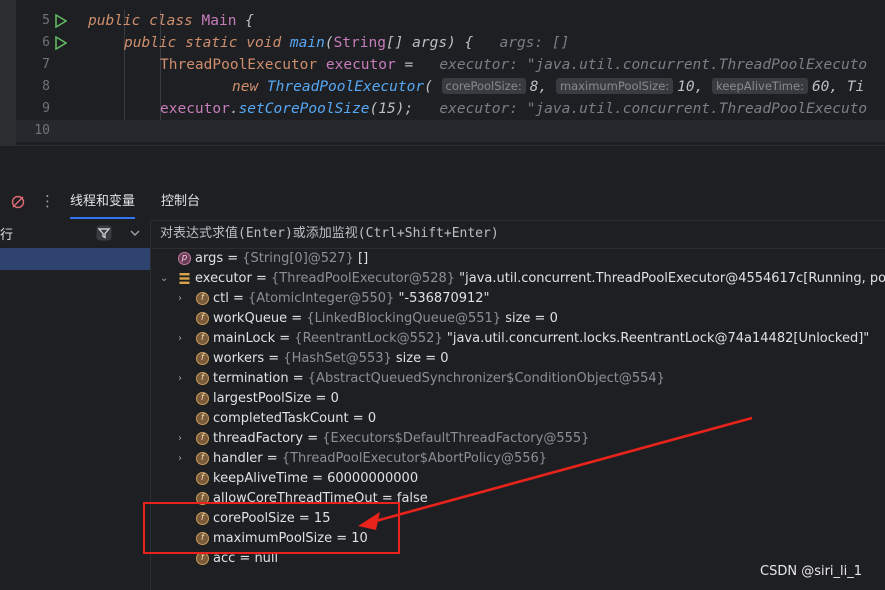  What do you see at coordinates (363, 278) in the screenshot?
I see `variable-ref: {ThreadPoolExecutor@528}` at bounding box center [363, 278].